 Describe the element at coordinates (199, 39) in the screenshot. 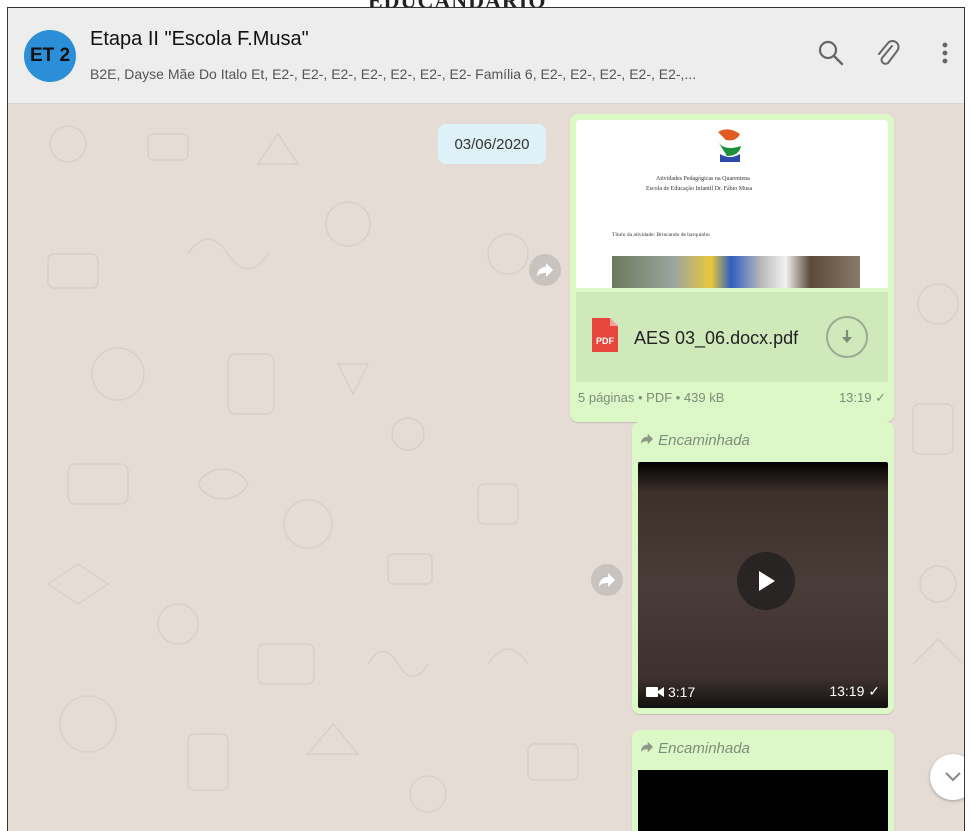

I see `chat-title: Etapa II "Escola F.Musa"` at that location.